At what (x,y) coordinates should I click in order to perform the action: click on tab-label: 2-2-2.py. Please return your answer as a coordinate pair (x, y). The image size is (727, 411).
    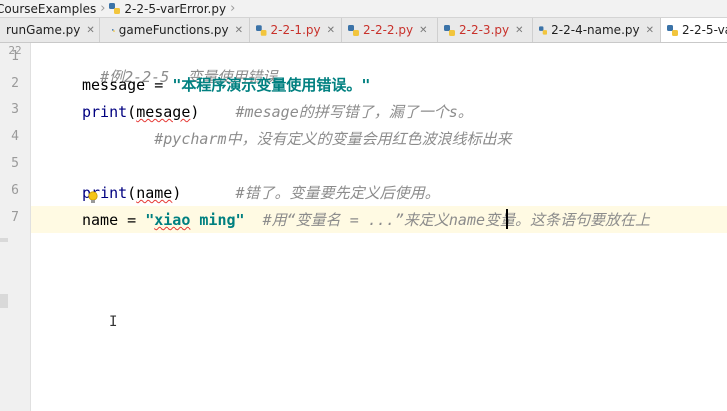
    Looking at the image, I should click on (388, 30).